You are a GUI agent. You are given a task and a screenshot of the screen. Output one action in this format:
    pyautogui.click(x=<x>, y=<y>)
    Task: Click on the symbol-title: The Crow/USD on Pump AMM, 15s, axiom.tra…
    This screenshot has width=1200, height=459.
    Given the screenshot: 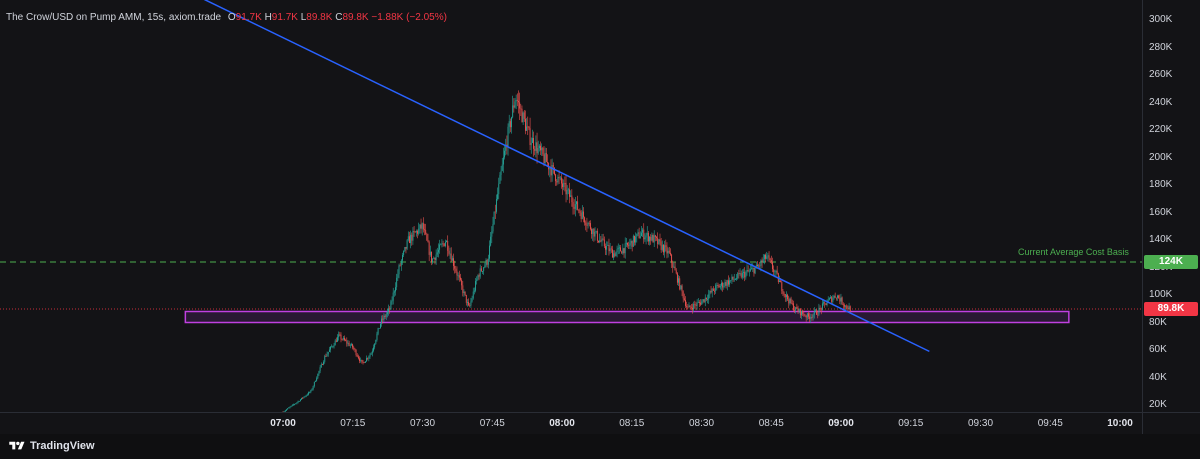 What is the action you would take?
    pyautogui.click(x=113, y=17)
    